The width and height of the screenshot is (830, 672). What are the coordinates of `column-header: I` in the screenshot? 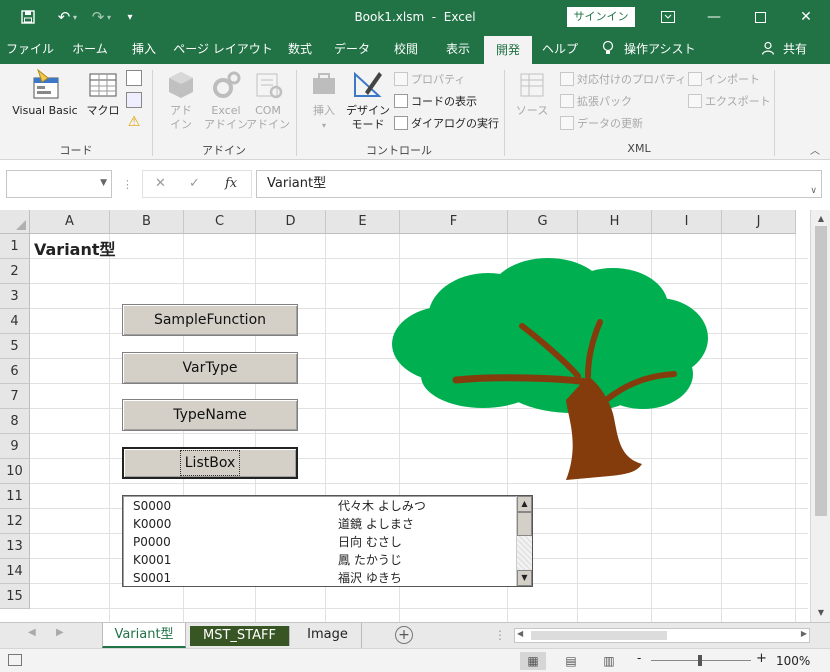 It's located at (687, 222).